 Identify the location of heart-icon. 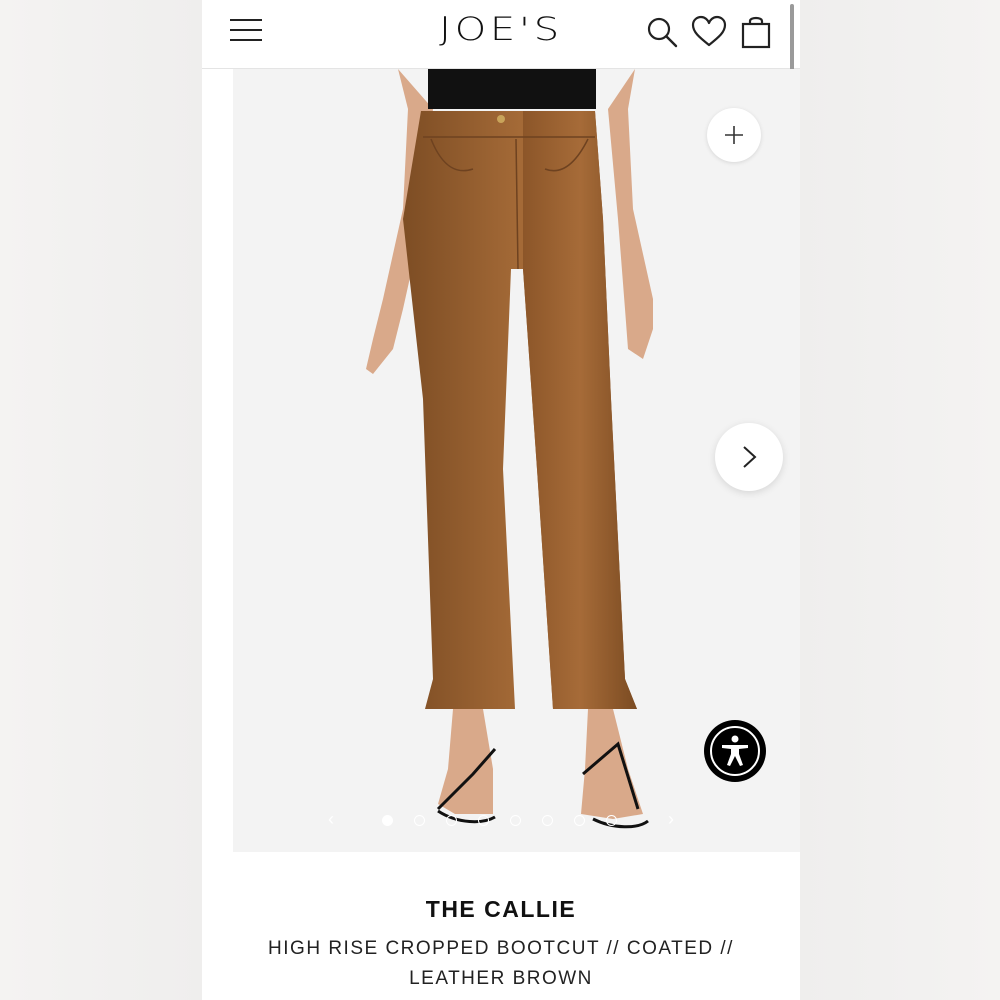
(709, 32).